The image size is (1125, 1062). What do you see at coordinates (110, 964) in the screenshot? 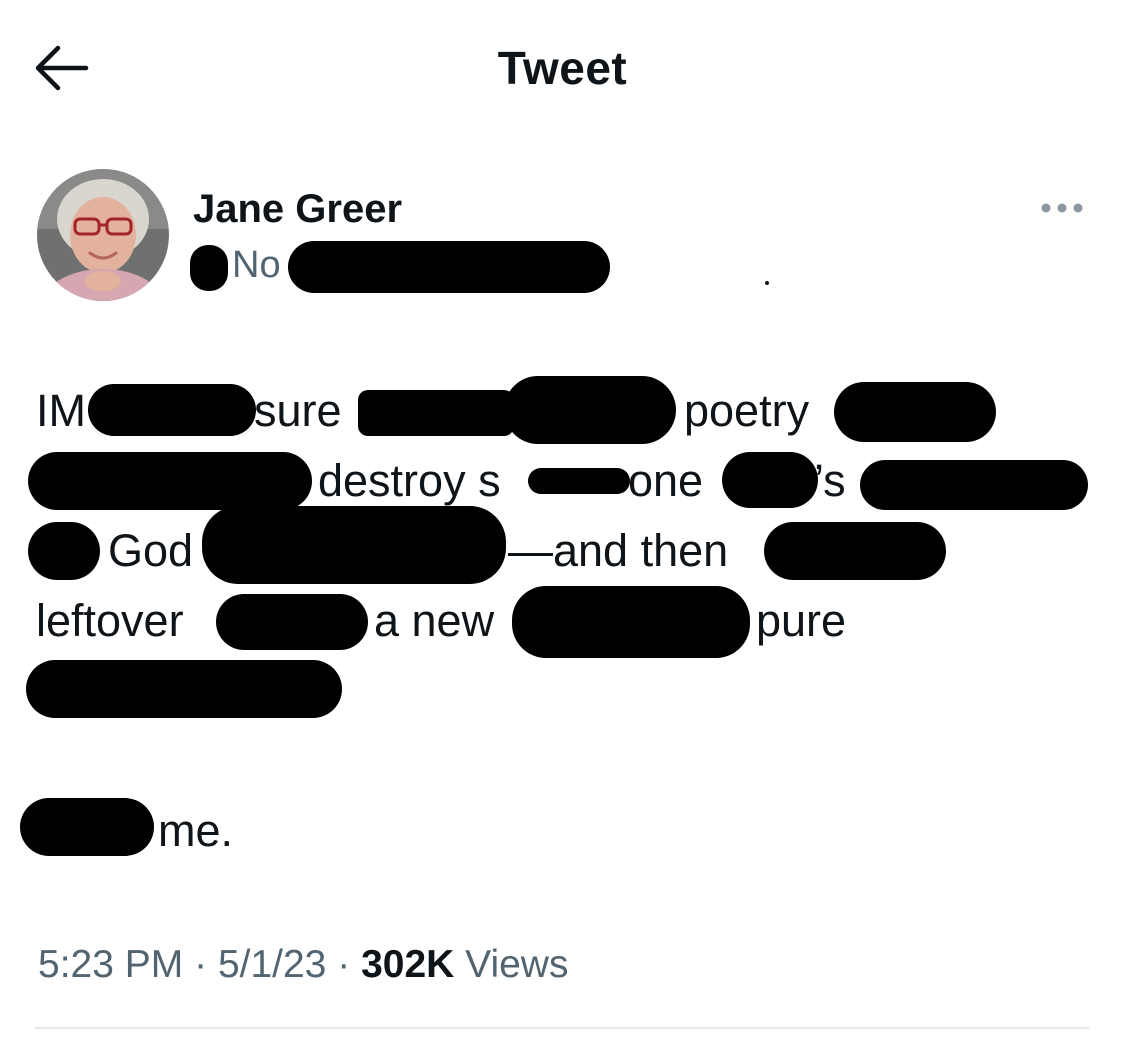
I see `tweet-time: 5:23 PM` at bounding box center [110, 964].